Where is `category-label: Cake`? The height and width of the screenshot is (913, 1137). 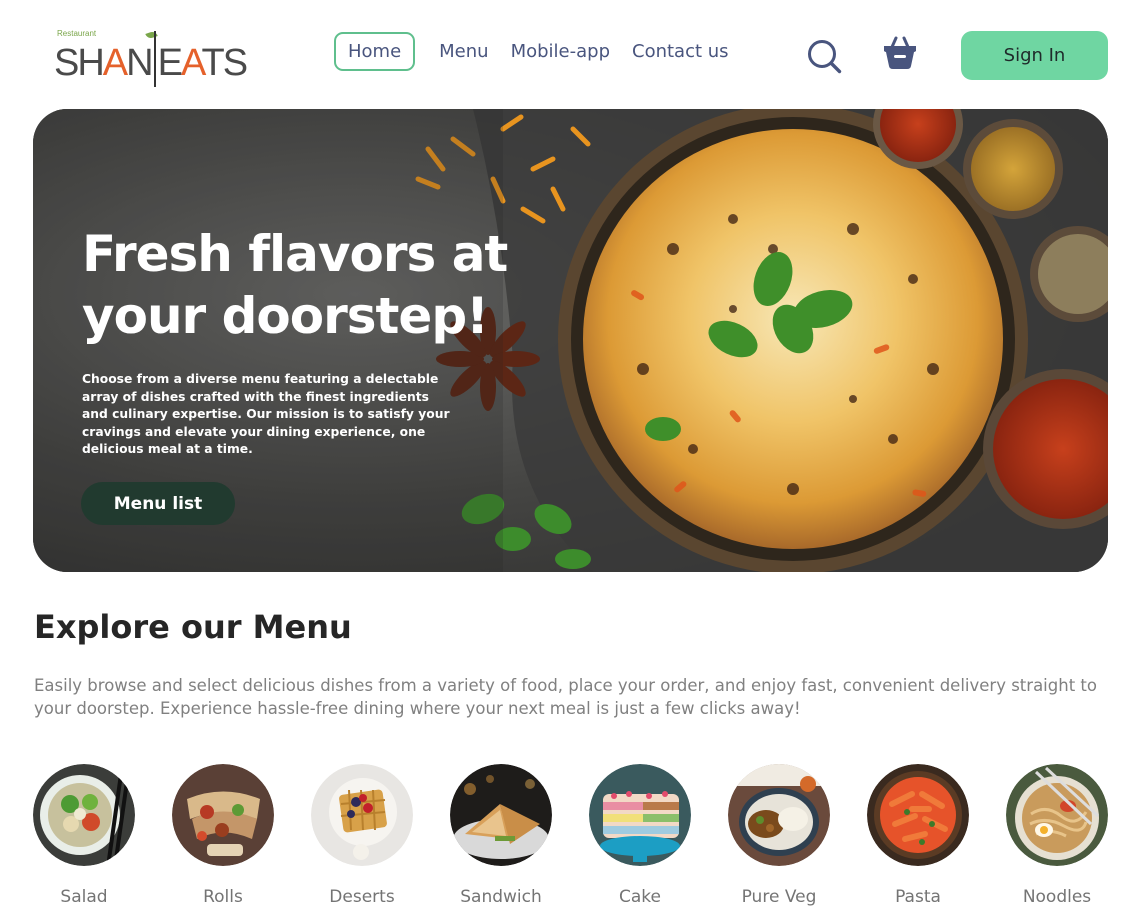 category-label: Cake is located at coordinates (640, 897).